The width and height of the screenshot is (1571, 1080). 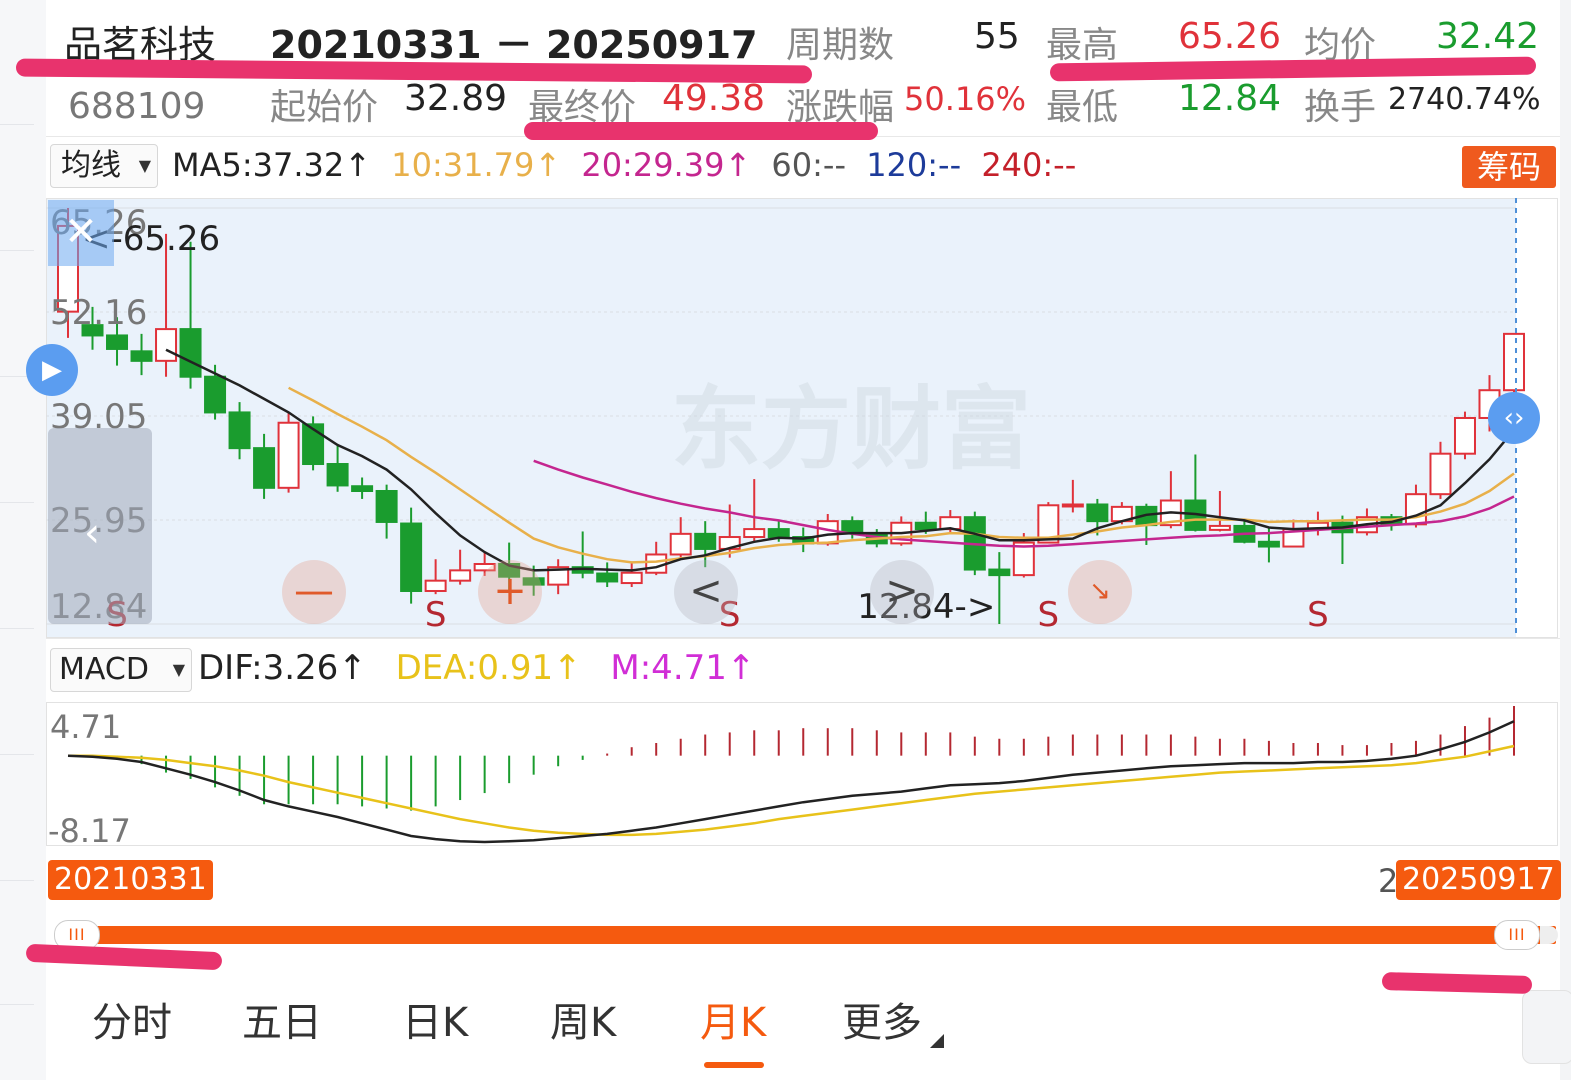 I want to click on chip-distribution-button: 筹码, so click(x=1509, y=167).